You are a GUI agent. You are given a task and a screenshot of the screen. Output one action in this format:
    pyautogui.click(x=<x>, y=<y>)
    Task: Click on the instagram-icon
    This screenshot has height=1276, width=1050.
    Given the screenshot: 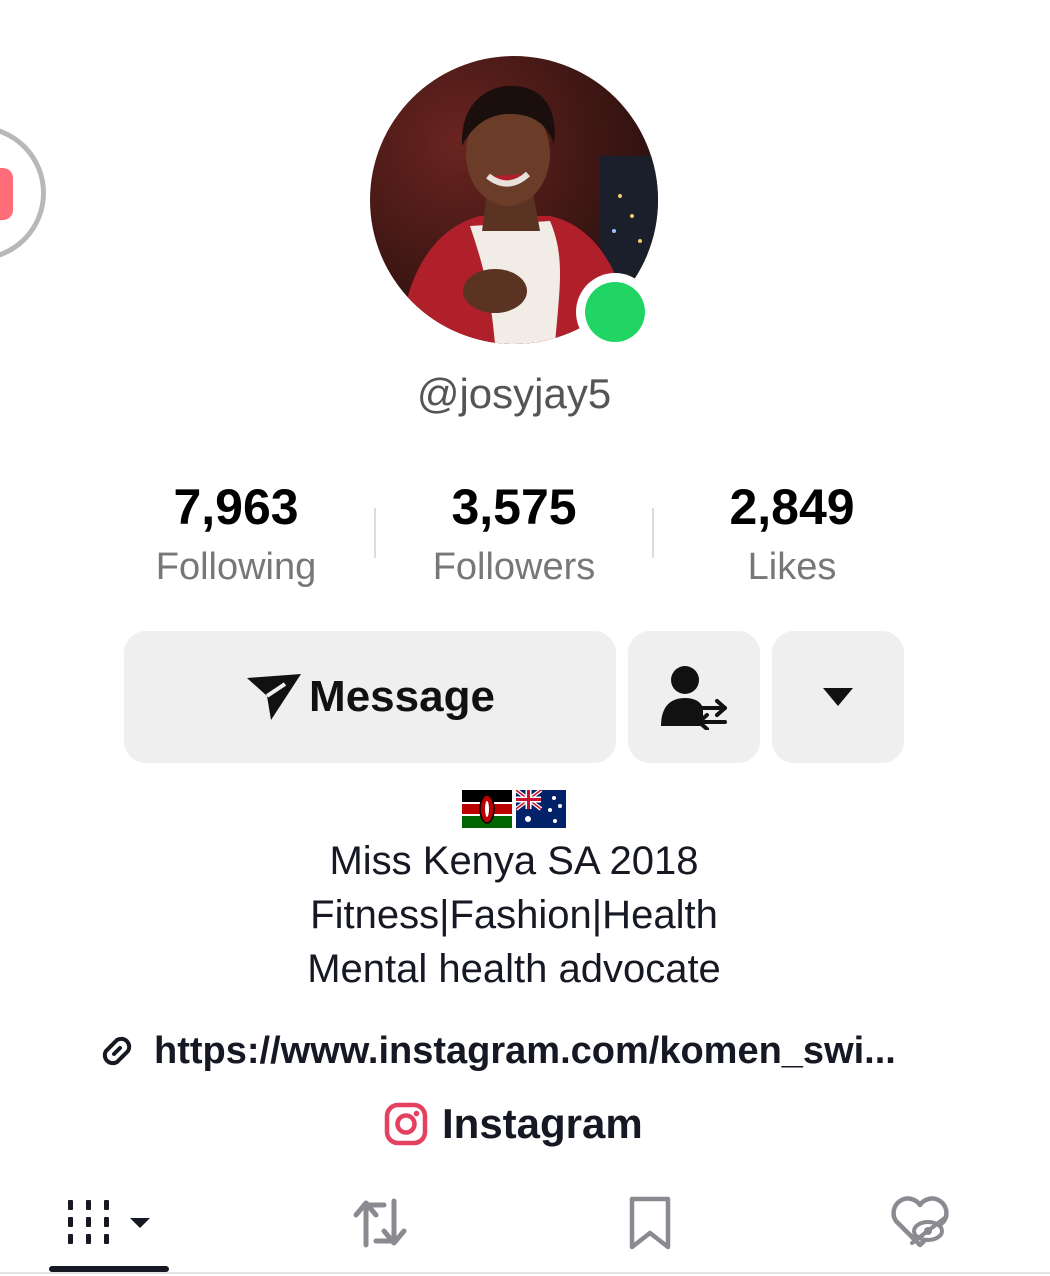 What is the action you would take?
    pyautogui.click(x=406, y=1124)
    